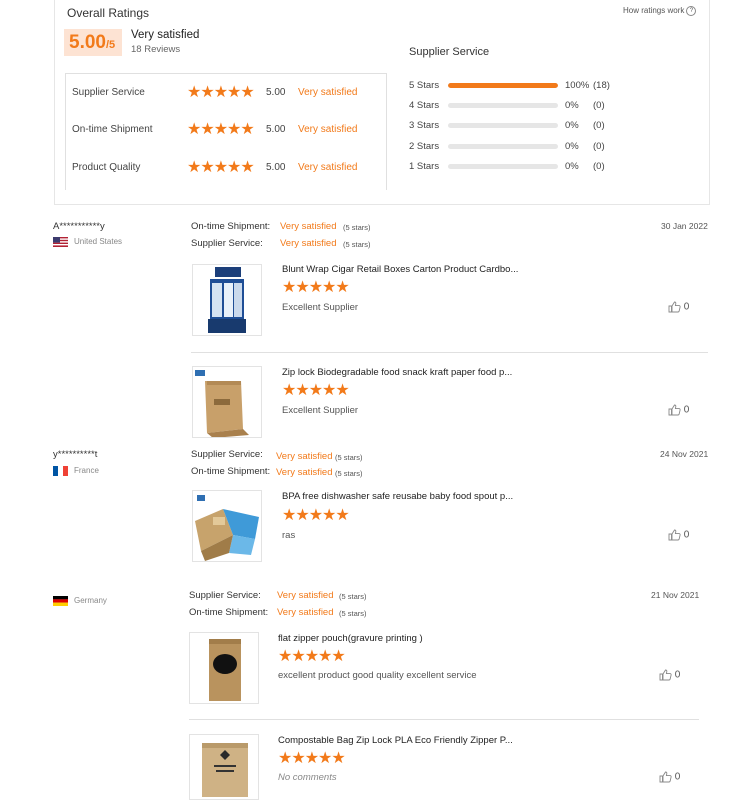 The height and width of the screenshot is (800, 751). I want to click on reviewer-name: A***********y, so click(79, 226).